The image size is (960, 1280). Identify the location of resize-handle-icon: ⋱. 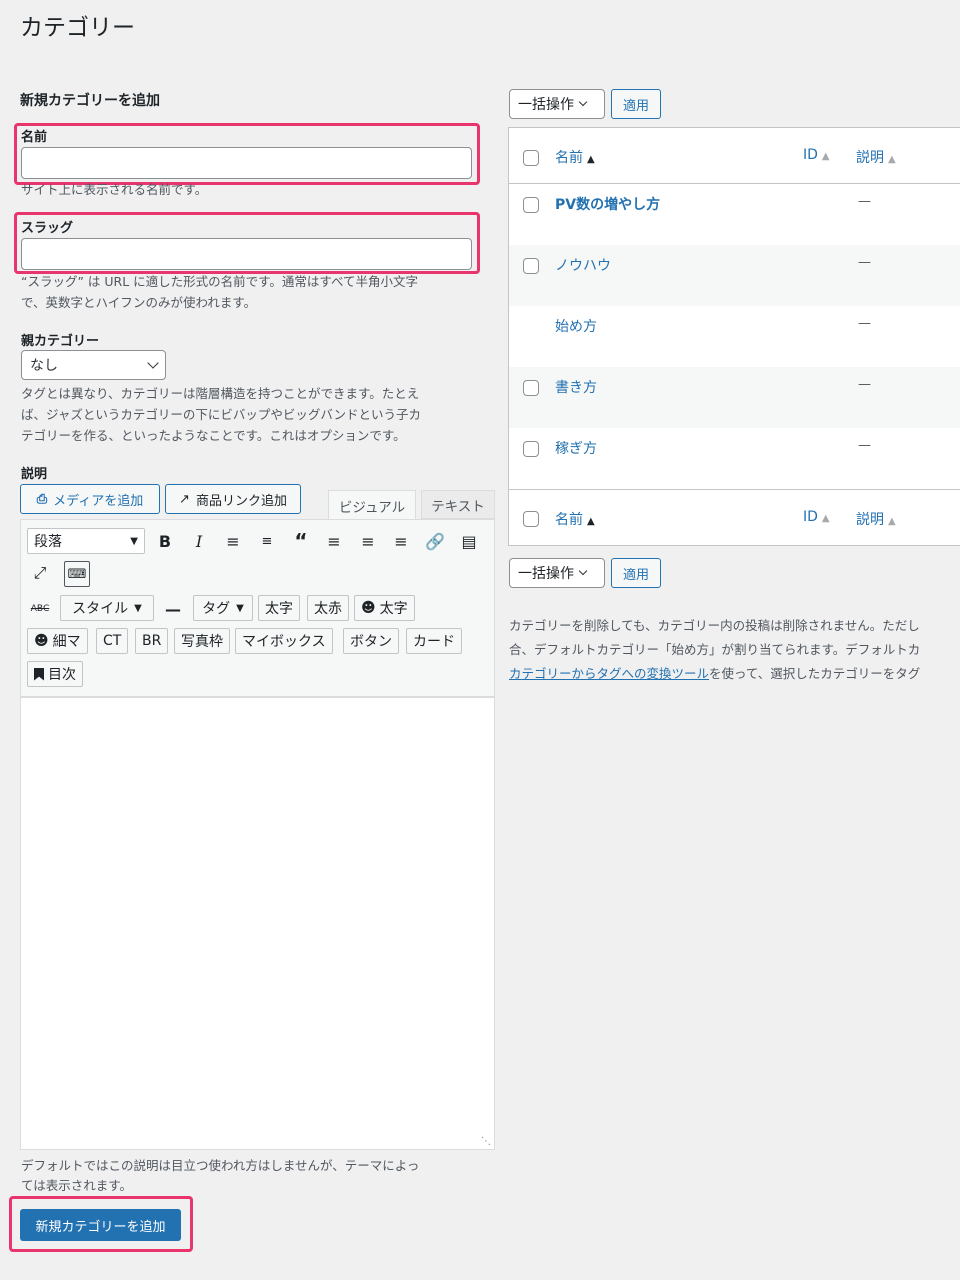
(486, 1141).